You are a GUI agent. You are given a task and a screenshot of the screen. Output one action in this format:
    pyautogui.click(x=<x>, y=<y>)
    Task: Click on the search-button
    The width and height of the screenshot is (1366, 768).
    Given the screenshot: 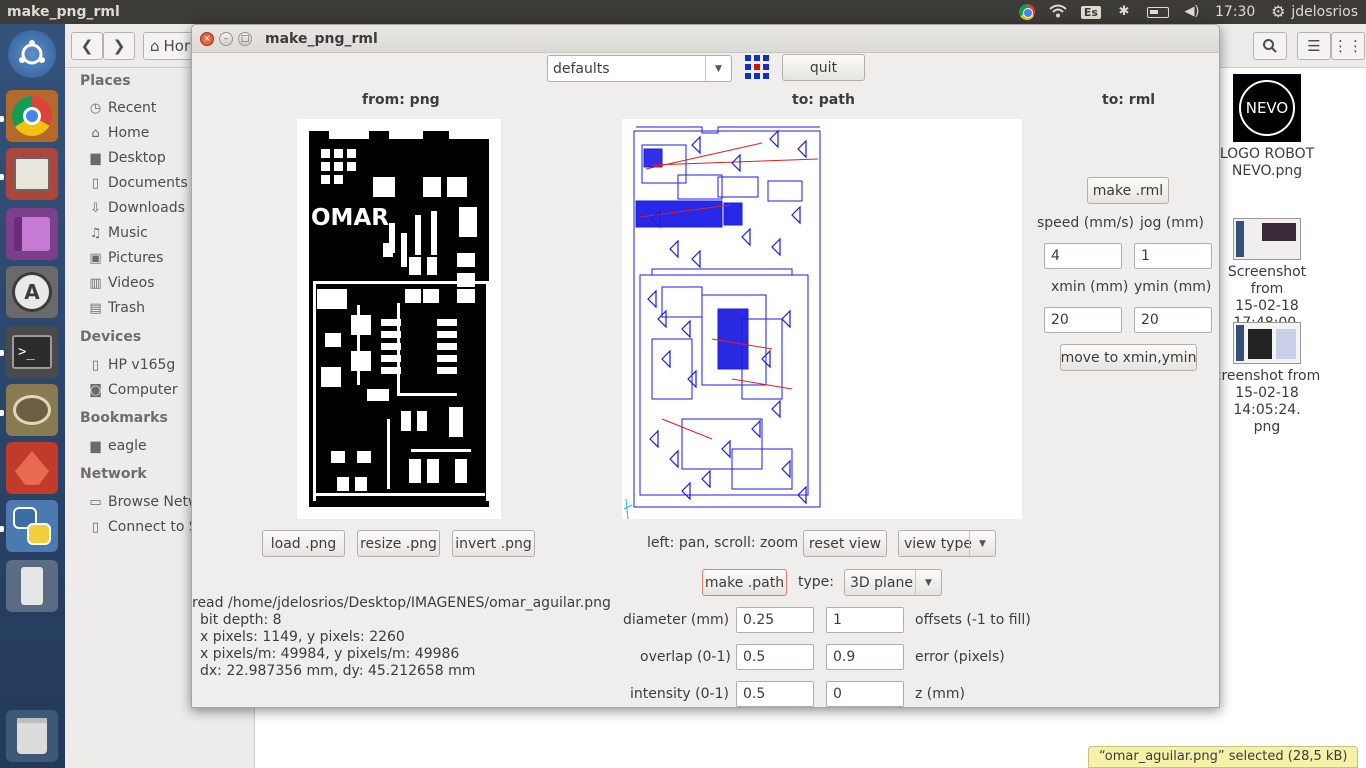 What is the action you would take?
    pyautogui.click(x=1270, y=46)
    